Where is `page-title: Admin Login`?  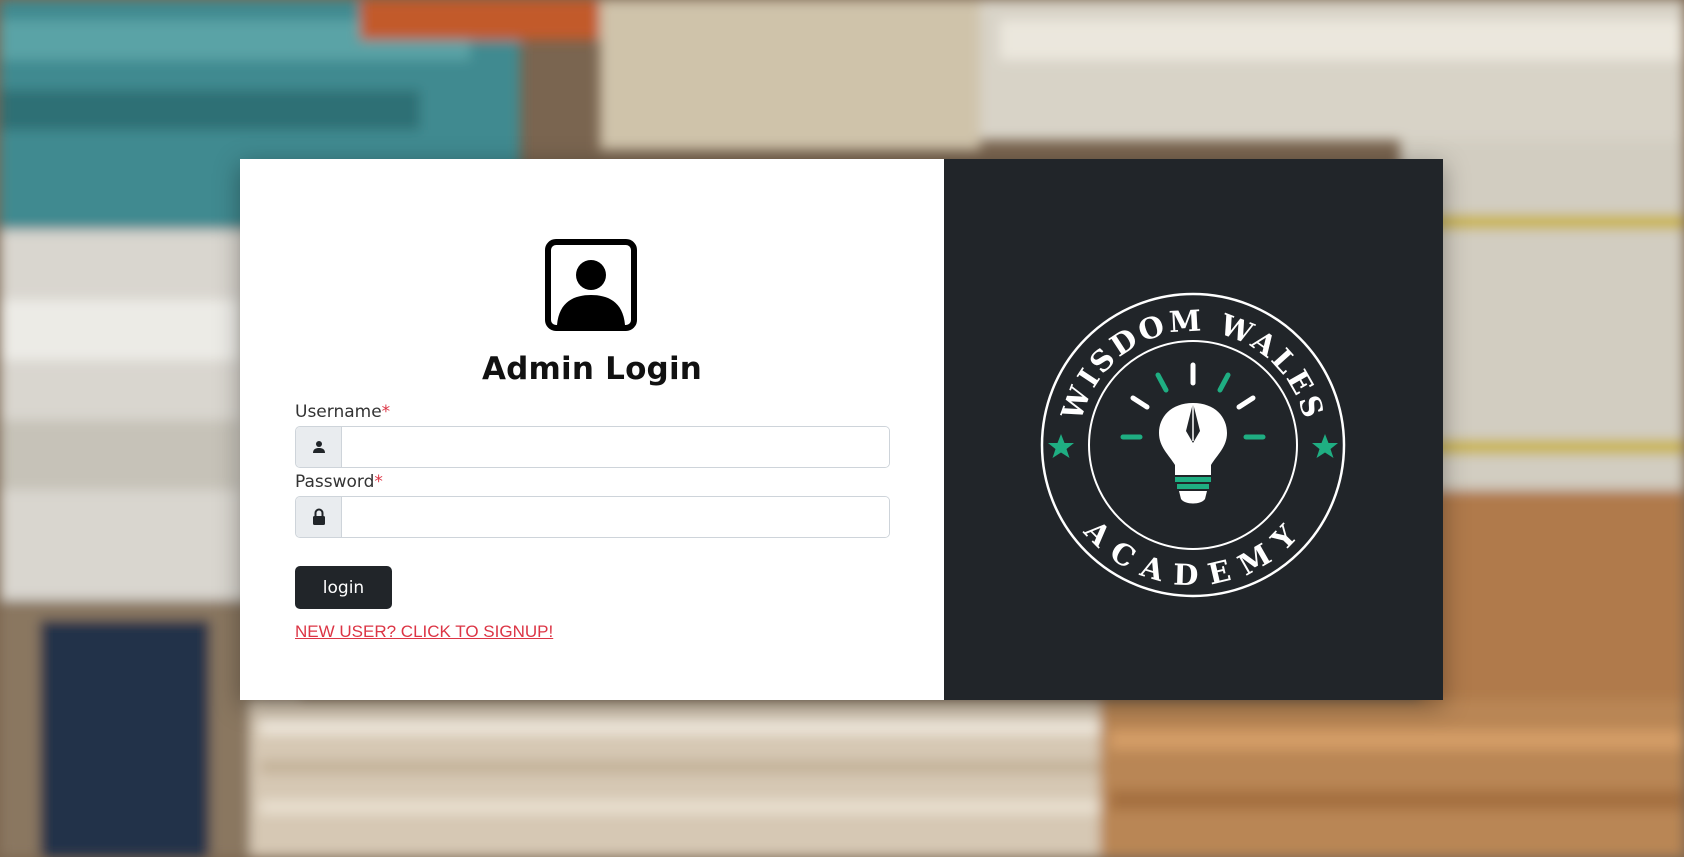
page-title: Admin Login is located at coordinates (592, 369).